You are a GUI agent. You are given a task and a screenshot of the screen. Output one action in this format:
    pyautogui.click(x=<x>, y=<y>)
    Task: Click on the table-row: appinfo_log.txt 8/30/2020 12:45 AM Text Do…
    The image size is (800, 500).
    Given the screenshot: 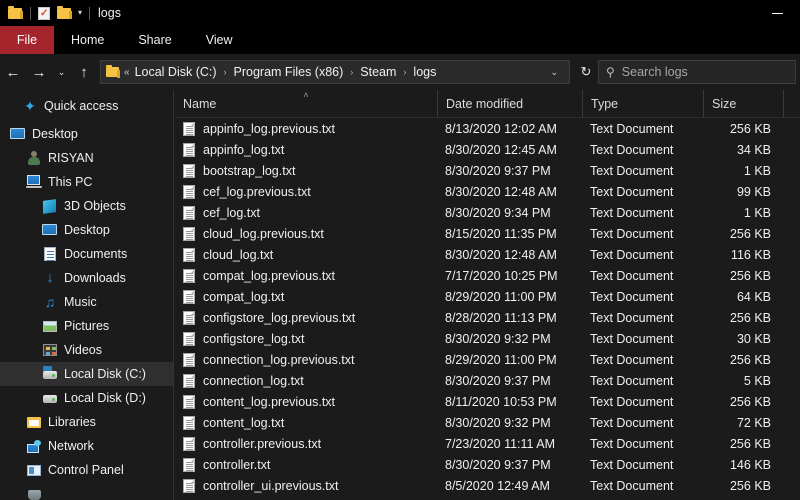 What is the action you would take?
    pyautogui.click(x=487, y=149)
    